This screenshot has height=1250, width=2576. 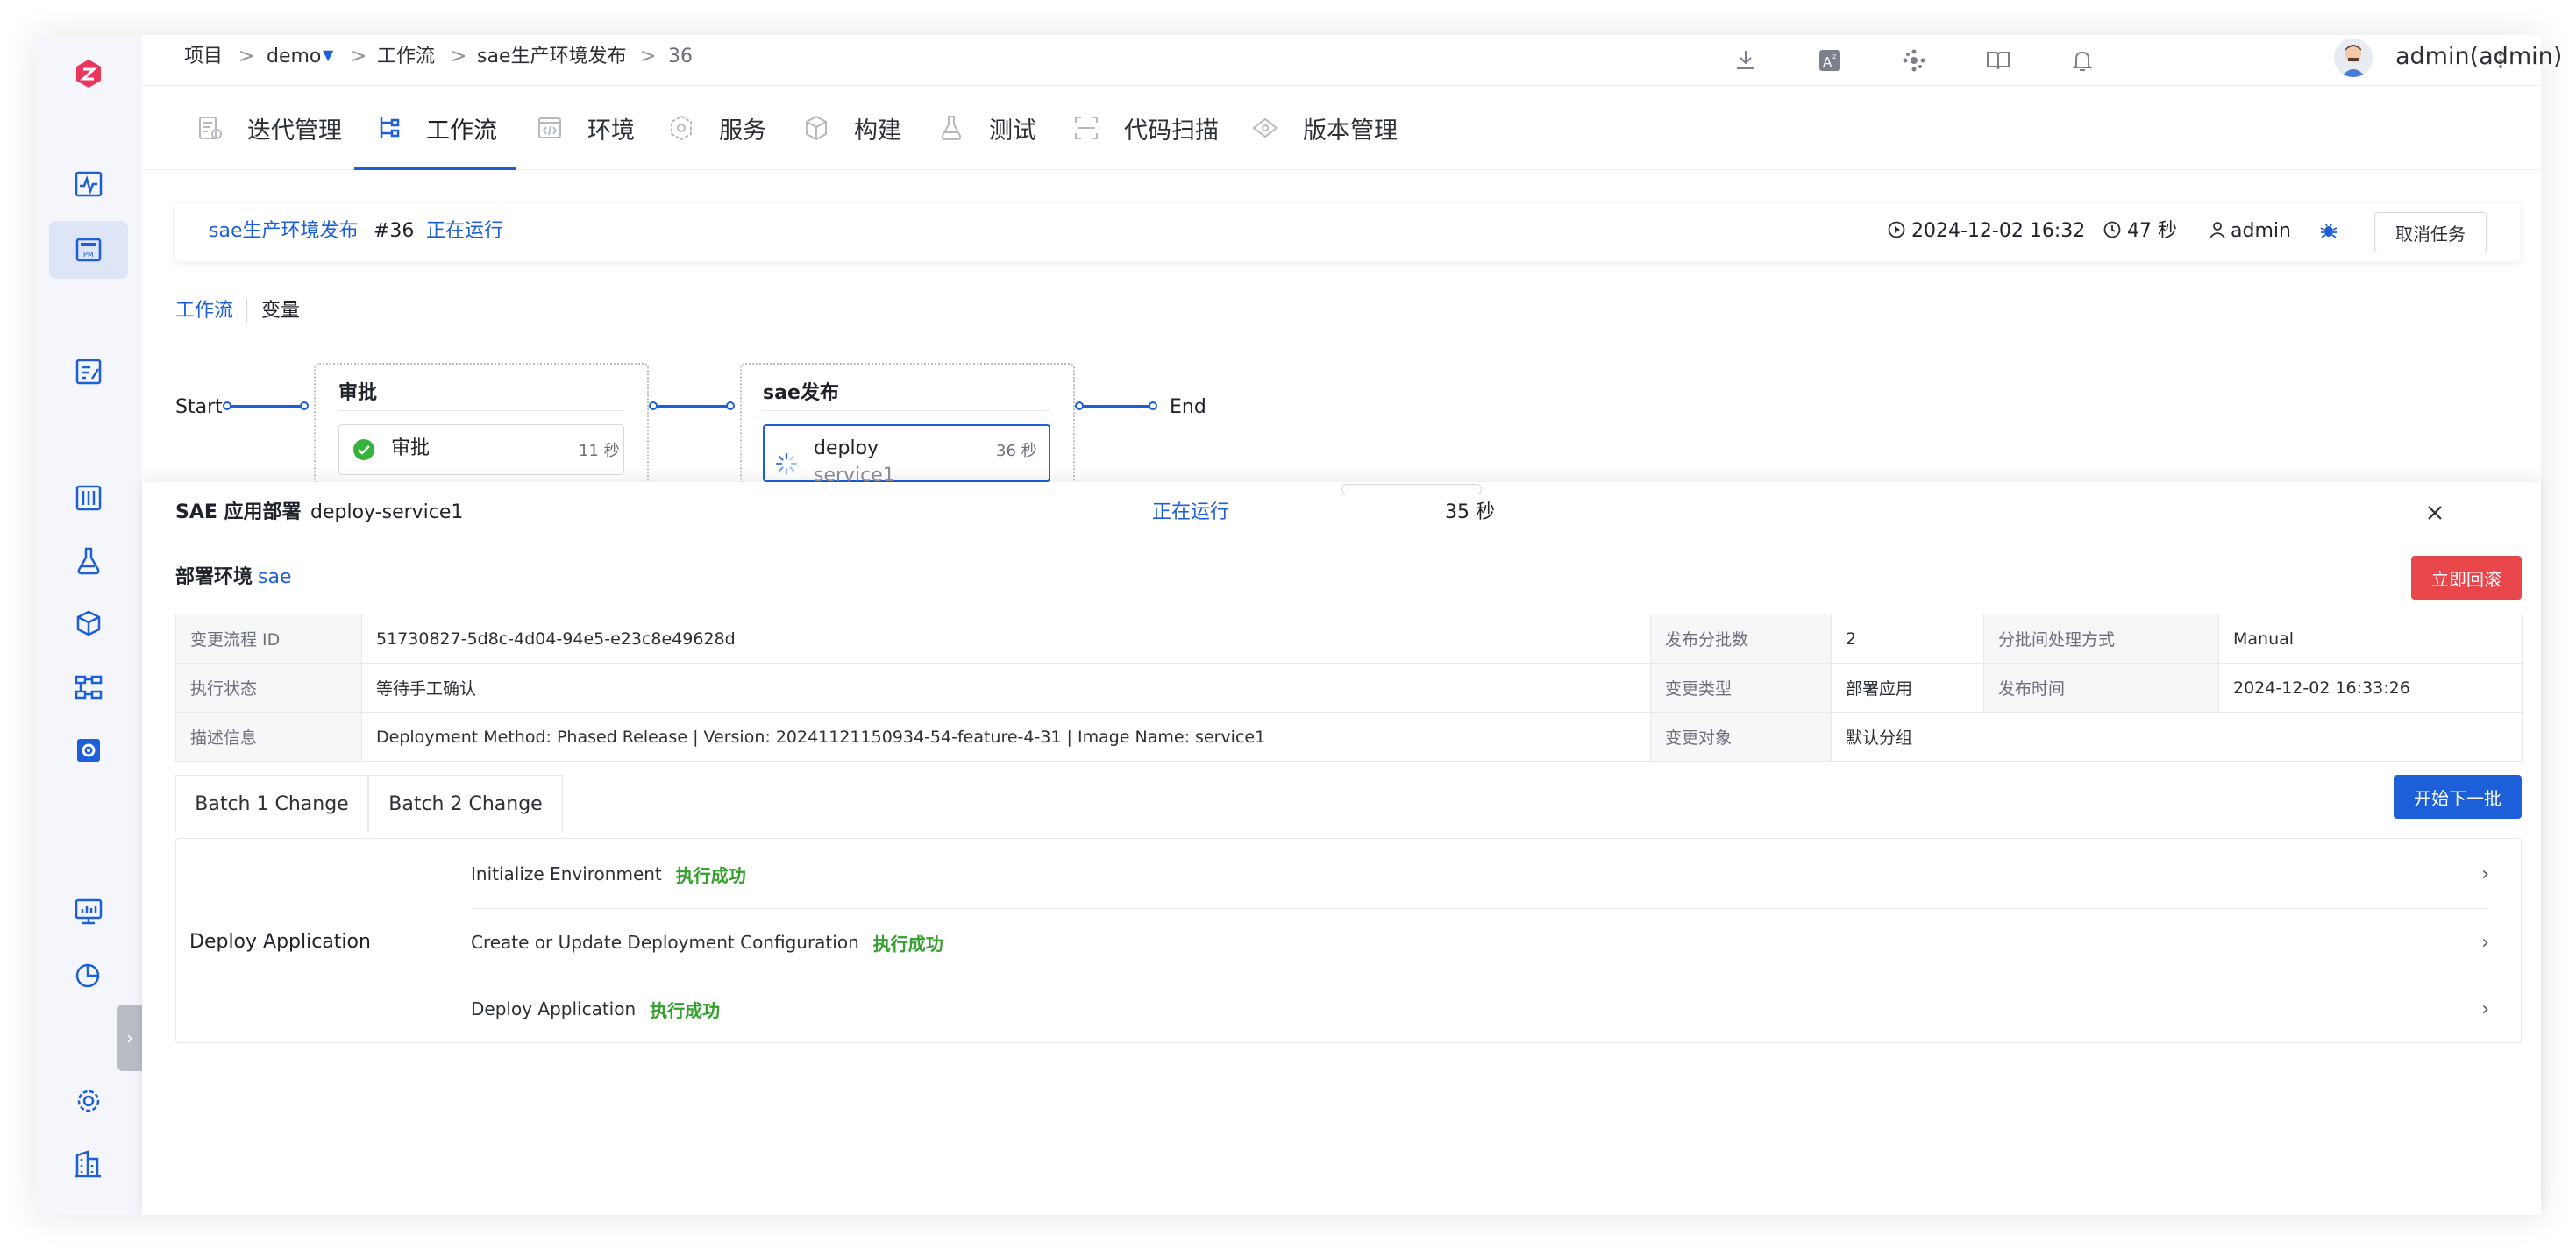 I want to click on info-label: 执行状态, so click(x=268, y=688).